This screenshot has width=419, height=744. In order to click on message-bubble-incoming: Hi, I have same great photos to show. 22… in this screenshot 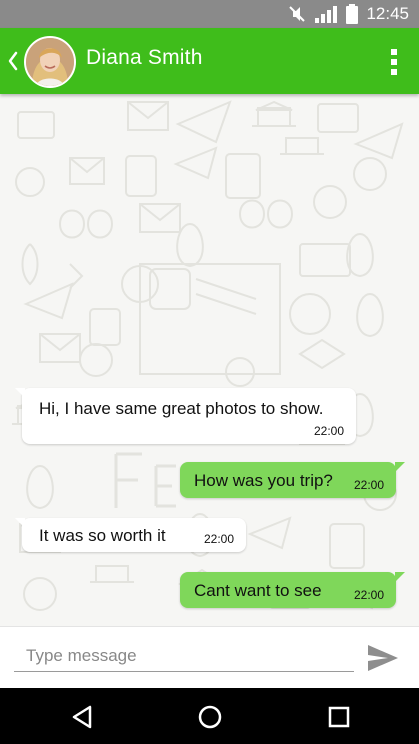, I will do `click(185, 416)`.